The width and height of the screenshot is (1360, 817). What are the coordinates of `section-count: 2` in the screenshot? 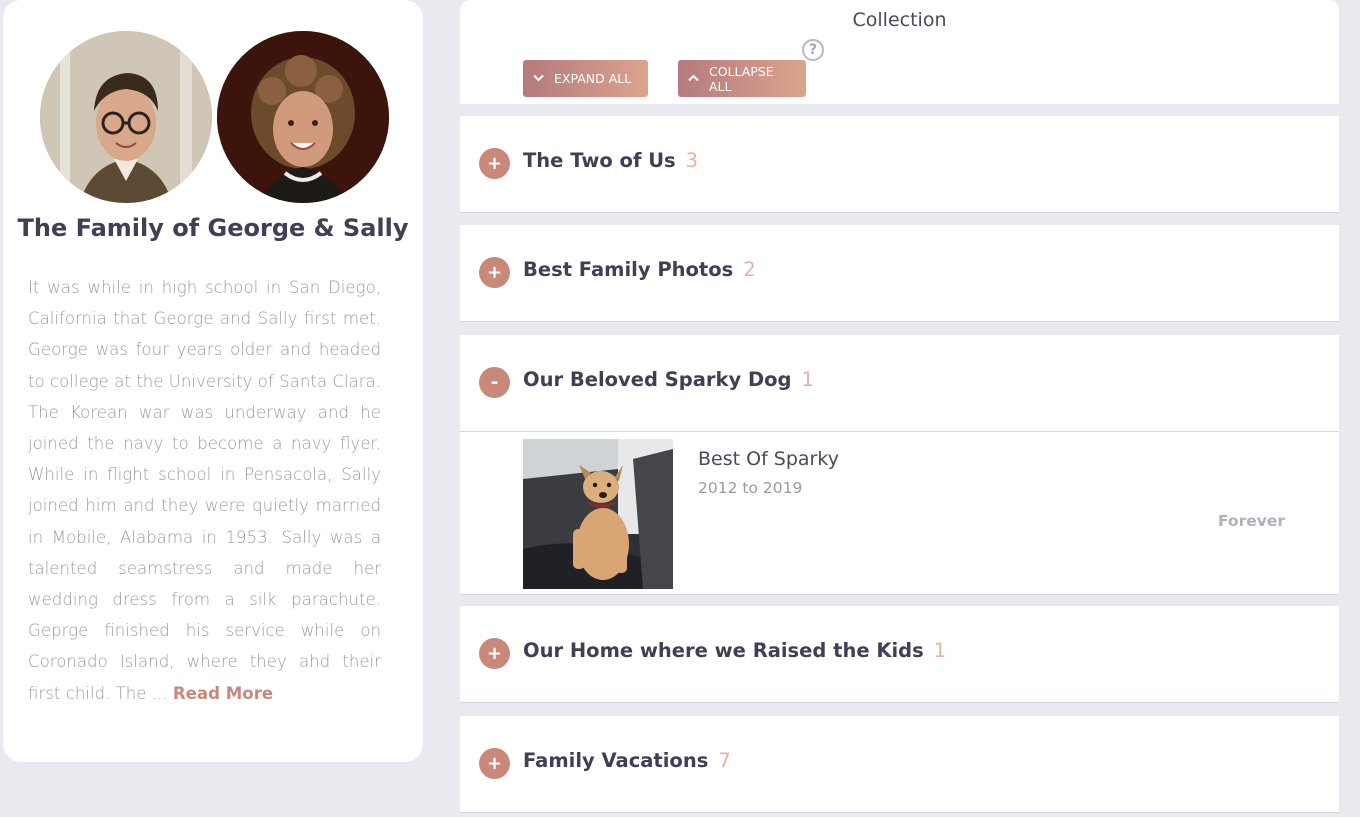 It's located at (749, 269).